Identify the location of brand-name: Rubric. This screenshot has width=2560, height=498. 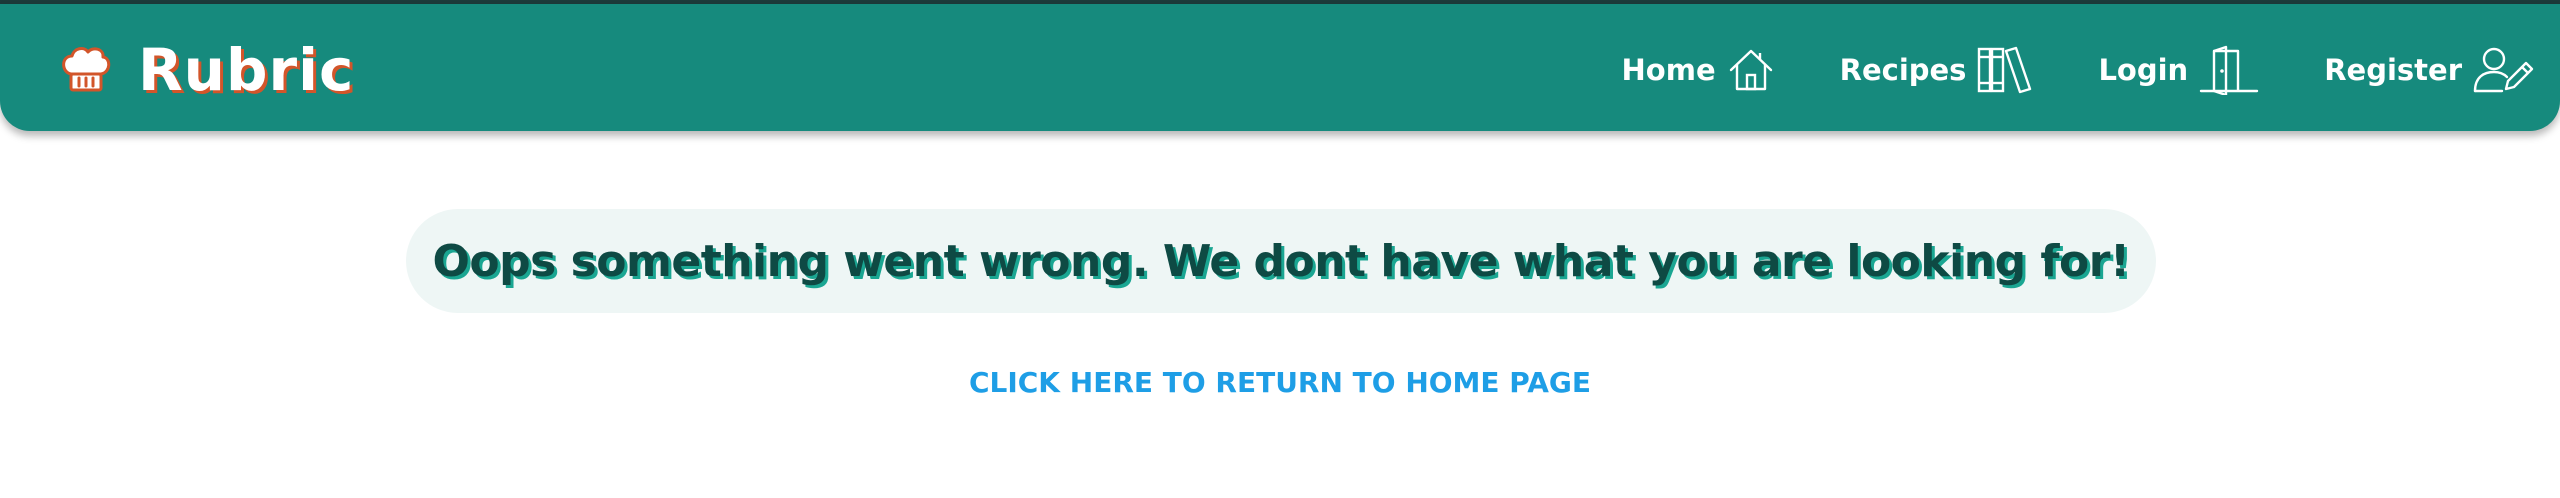
(246, 70).